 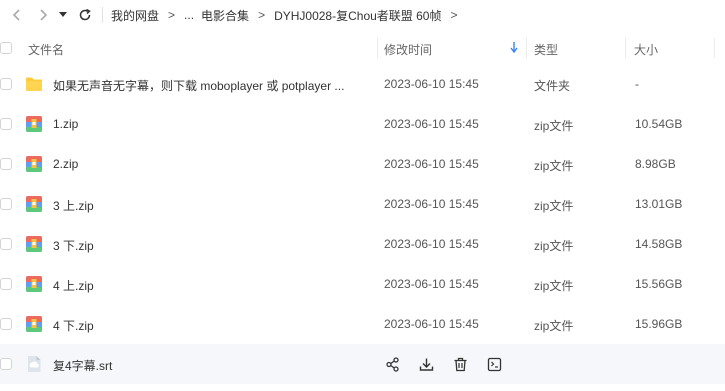 What do you see at coordinates (85, 15) in the screenshot?
I see `refresh-icon` at bounding box center [85, 15].